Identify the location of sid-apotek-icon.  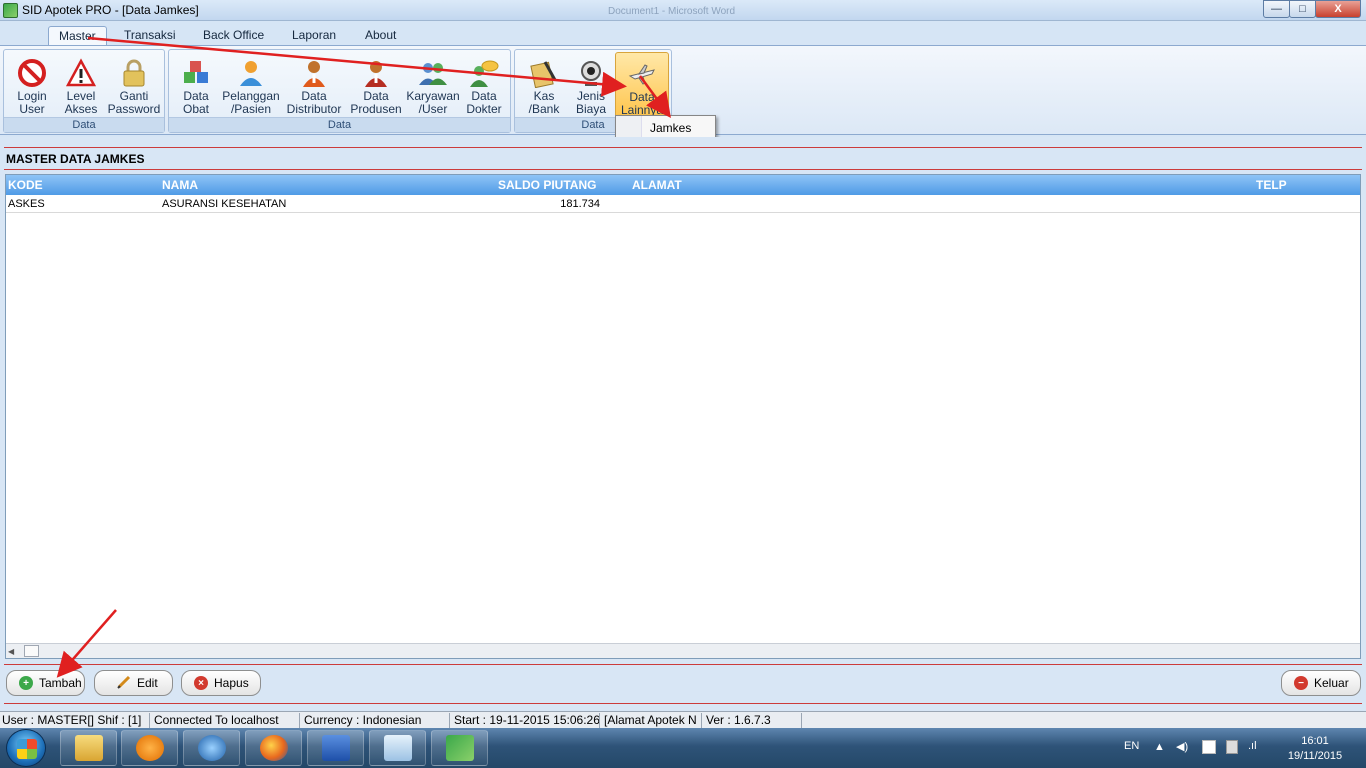
(459, 748).